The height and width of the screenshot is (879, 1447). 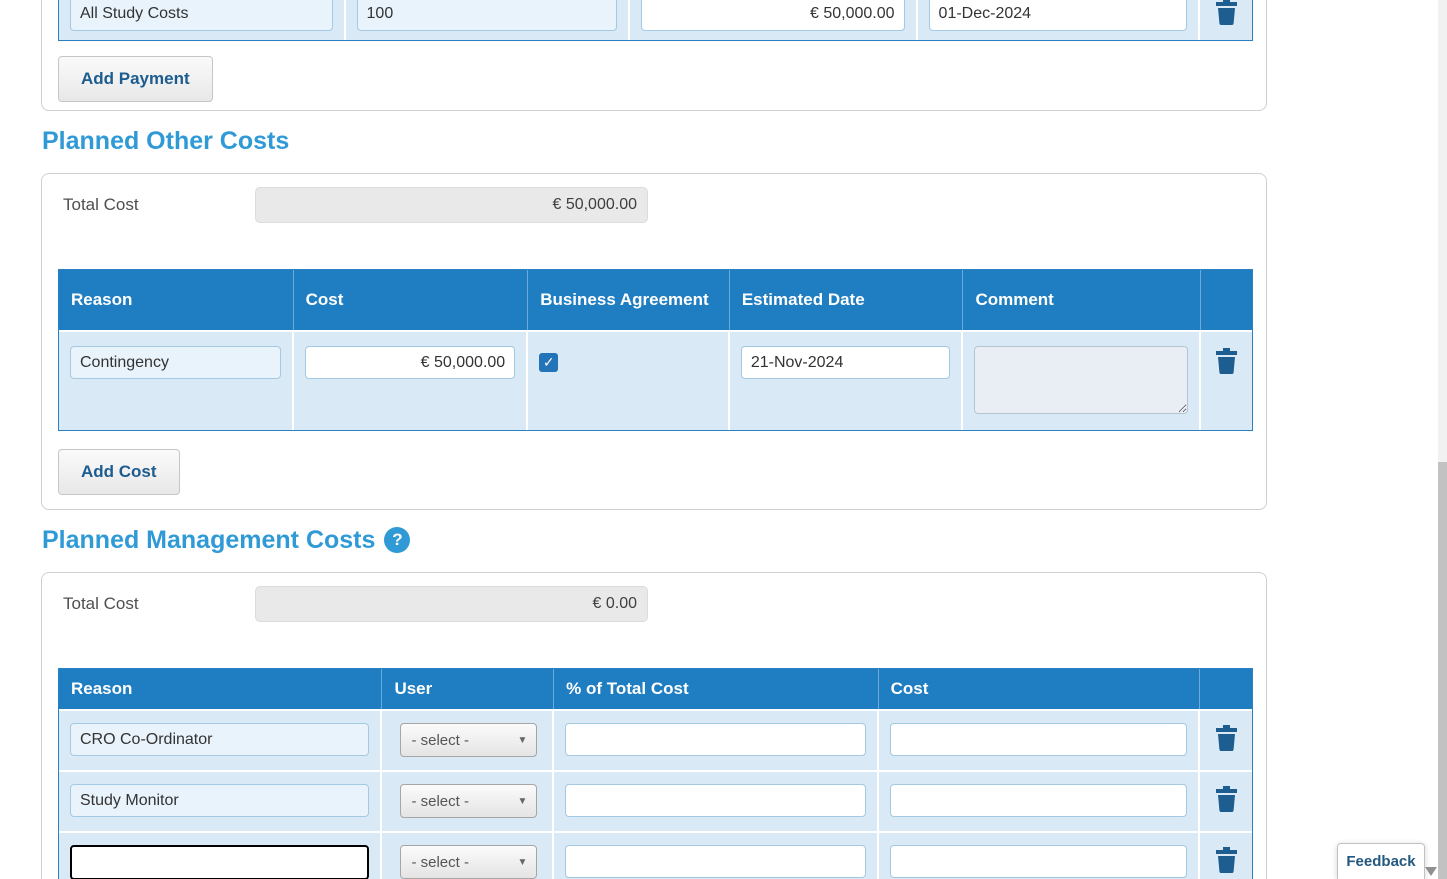 I want to click on payment-date-cell, so click(x=1059, y=20).